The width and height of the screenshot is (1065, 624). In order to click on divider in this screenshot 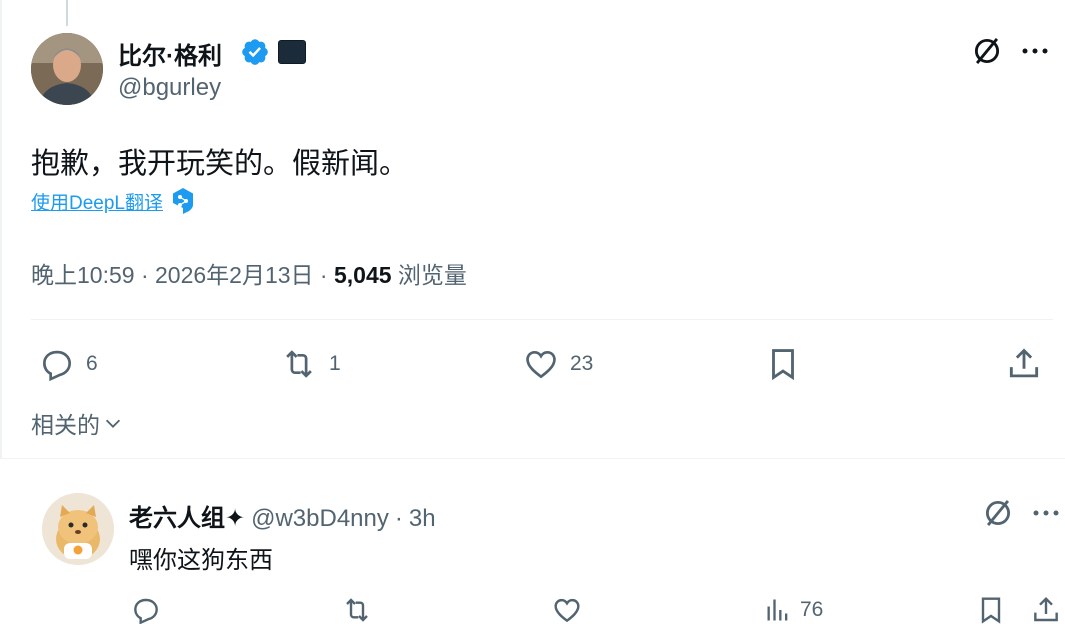, I will do `click(542, 319)`.